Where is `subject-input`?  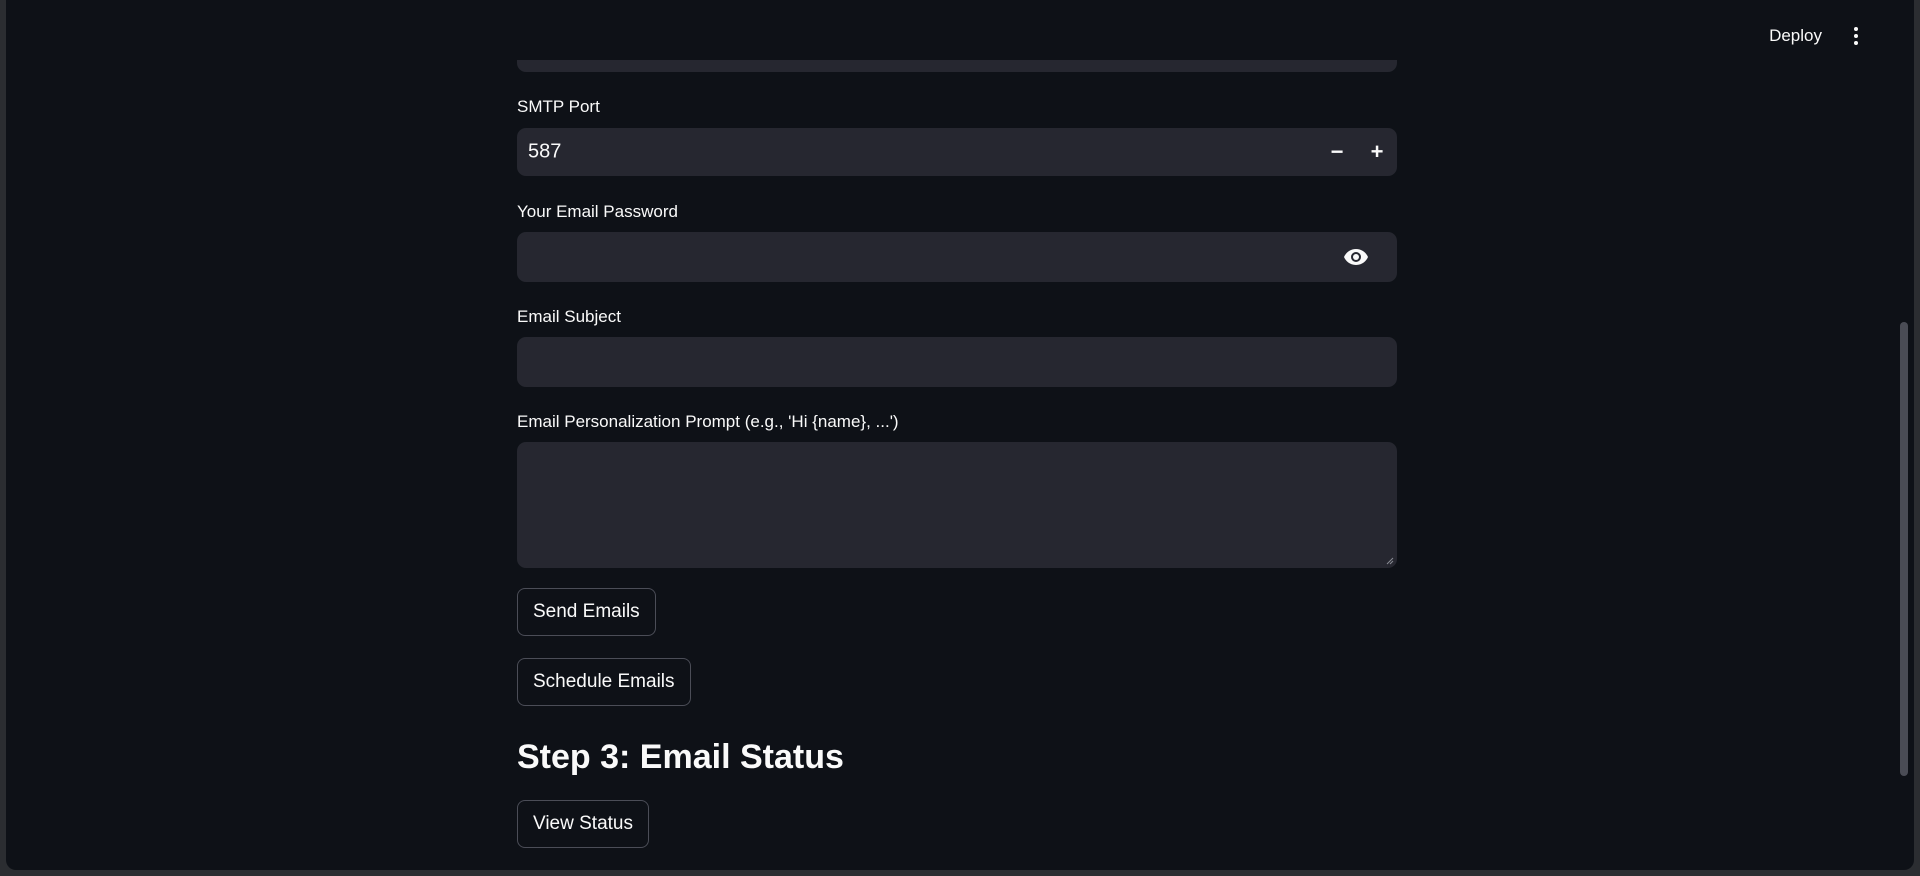 subject-input is located at coordinates (957, 362).